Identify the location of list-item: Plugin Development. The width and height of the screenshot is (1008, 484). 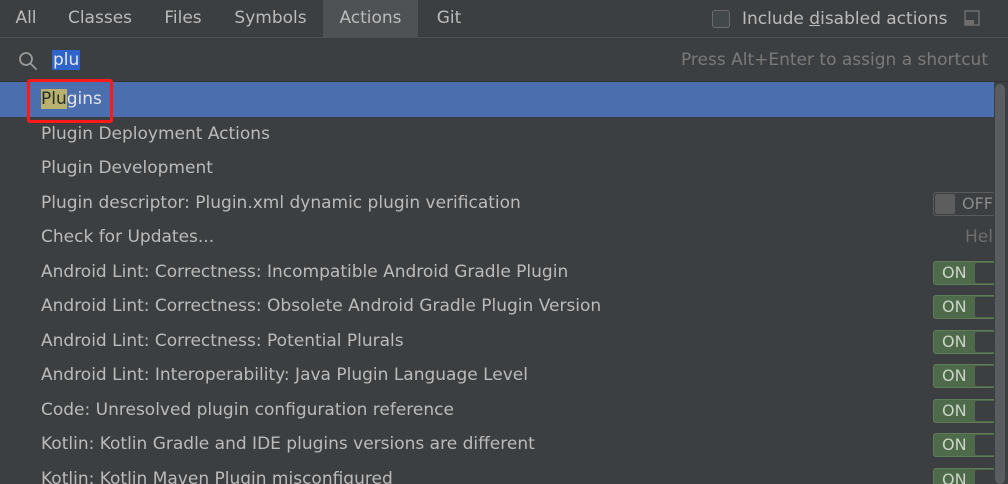
(497, 168).